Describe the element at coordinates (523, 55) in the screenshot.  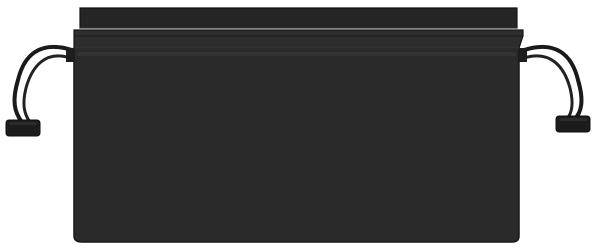
I see `right-handle-mount` at that location.